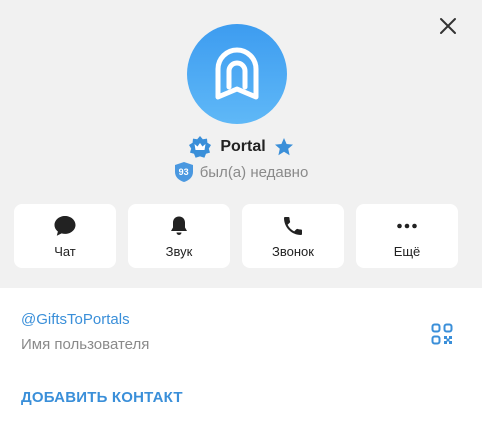 This screenshot has height=425, width=482. I want to click on profile-name: Portal, so click(243, 146).